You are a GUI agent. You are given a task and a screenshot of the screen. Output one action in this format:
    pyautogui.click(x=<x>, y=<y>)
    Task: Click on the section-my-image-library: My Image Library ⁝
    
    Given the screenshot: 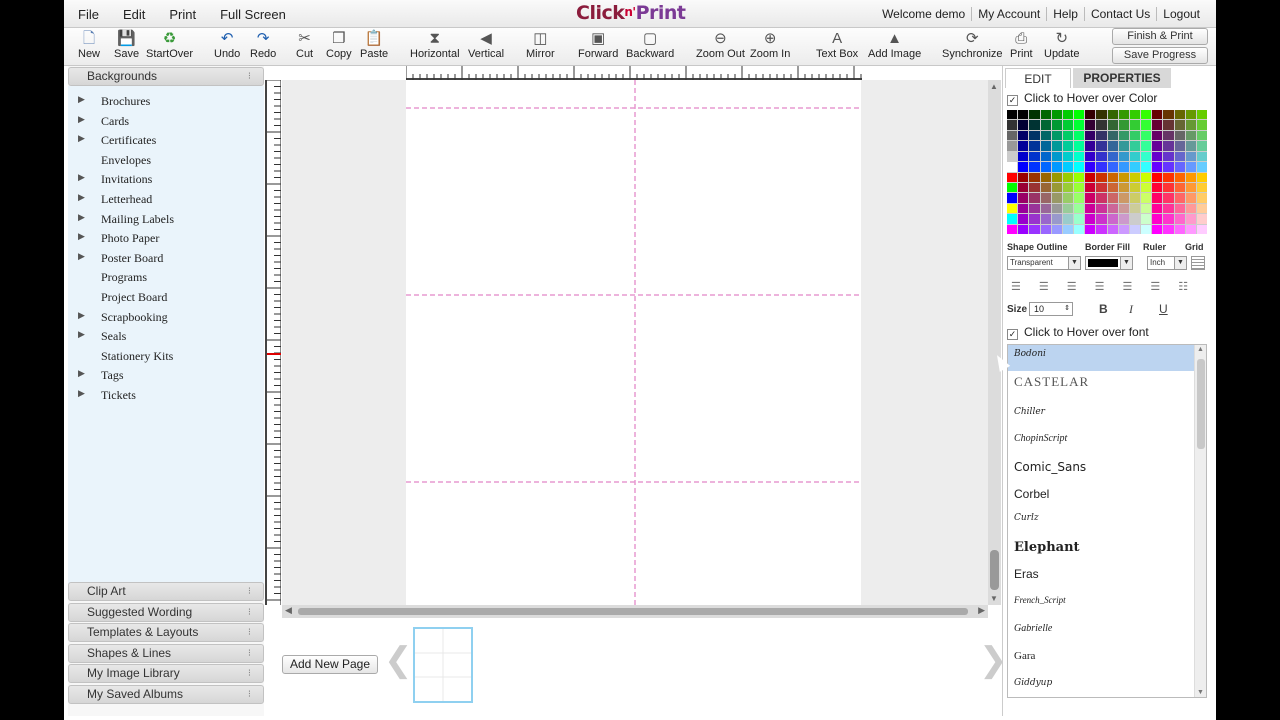 What is the action you would take?
    pyautogui.click(x=166, y=674)
    